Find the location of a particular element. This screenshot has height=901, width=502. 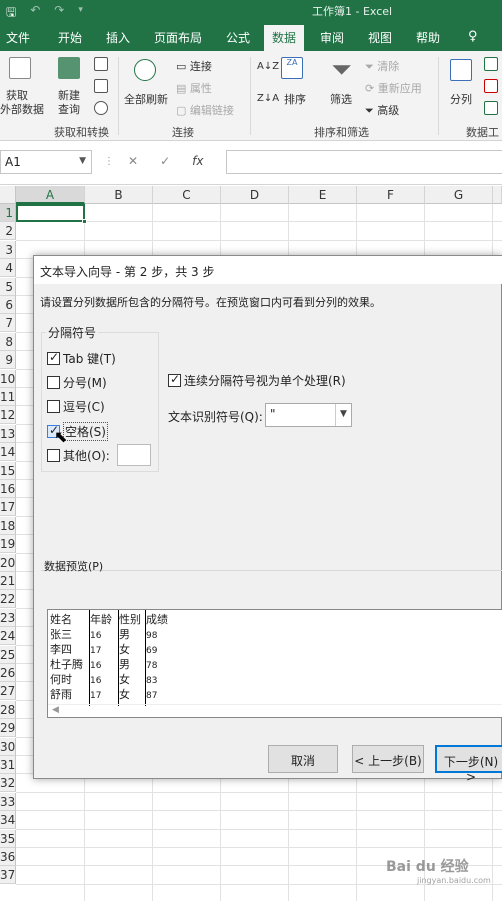

row-header: 14 is located at coordinates (8, 452).